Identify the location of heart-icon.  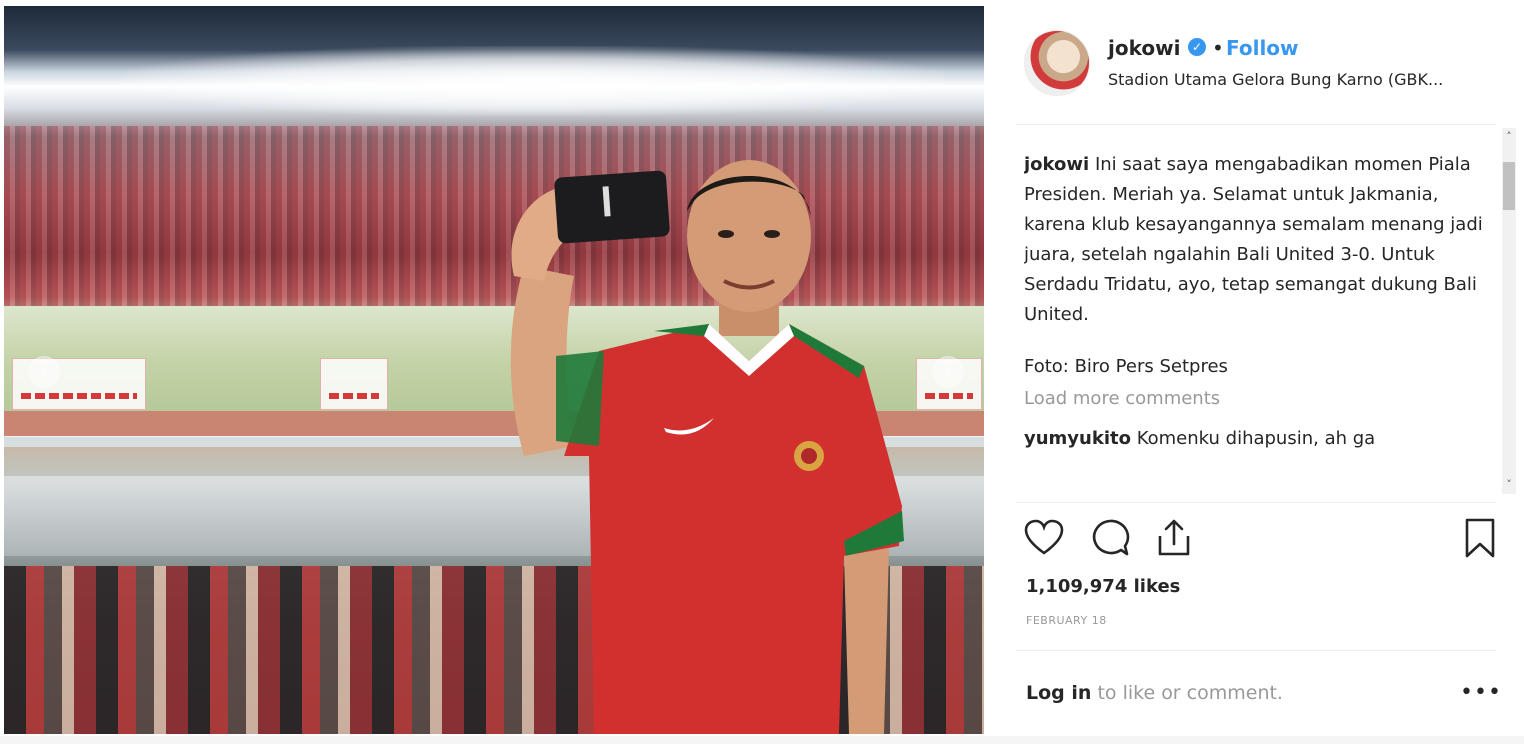
(1044, 538).